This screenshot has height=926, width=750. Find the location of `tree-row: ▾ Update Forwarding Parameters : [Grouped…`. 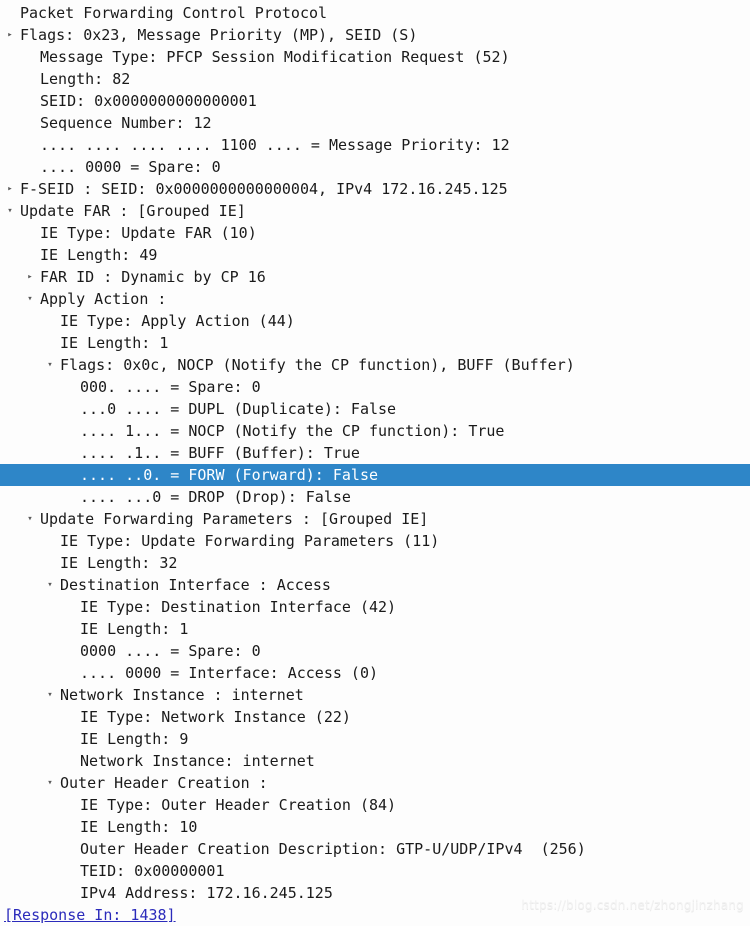

tree-row: ▾ Update Forwarding Parameters : [Grouped… is located at coordinates (375, 519).